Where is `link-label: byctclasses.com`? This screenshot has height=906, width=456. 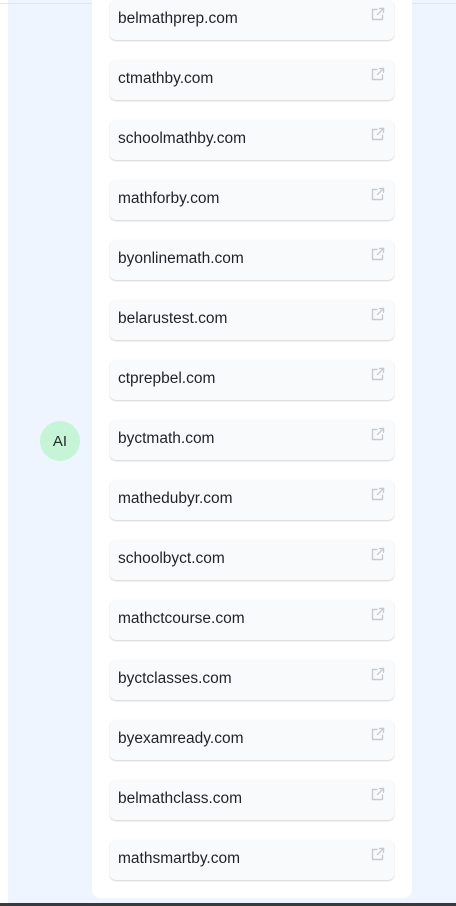
link-label: byctclasses.com is located at coordinates (175, 678).